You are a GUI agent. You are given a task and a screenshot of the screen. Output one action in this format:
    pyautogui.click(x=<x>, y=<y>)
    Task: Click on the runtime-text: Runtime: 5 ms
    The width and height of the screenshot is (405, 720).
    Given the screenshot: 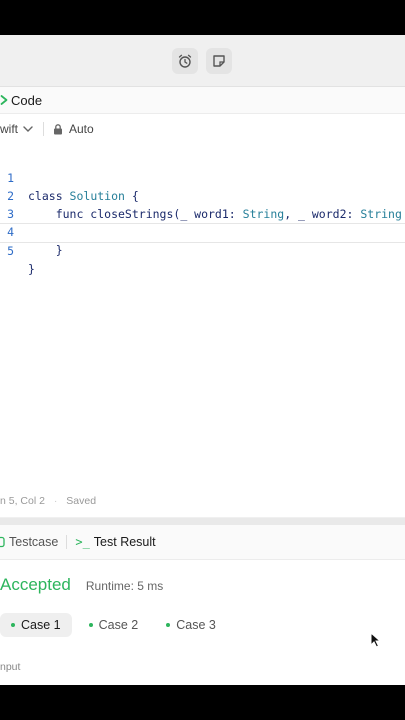 What is the action you would take?
    pyautogui.click(x=124, y=586)
    